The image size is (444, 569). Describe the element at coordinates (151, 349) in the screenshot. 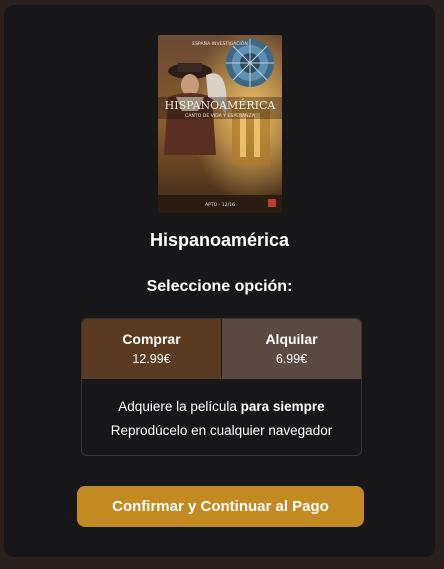

I see `buy-option: Comprar 12.99€` at that location.